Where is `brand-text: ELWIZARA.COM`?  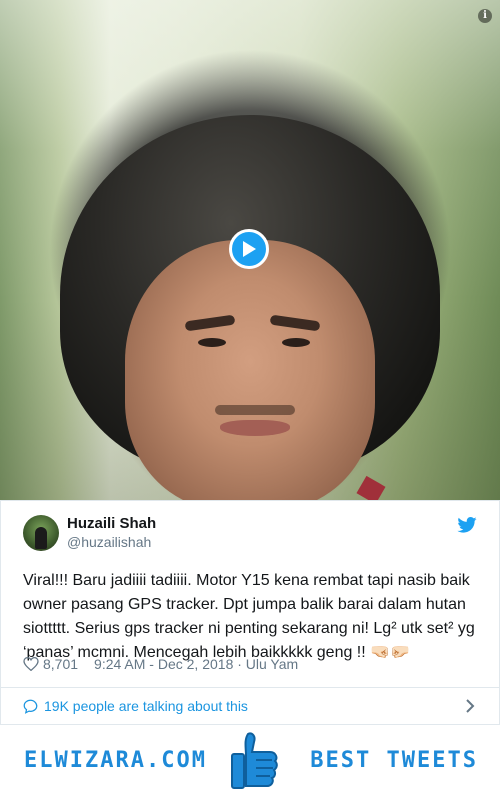 brand-text: ELWIZARA.COM is located at coordinates (115, 760).